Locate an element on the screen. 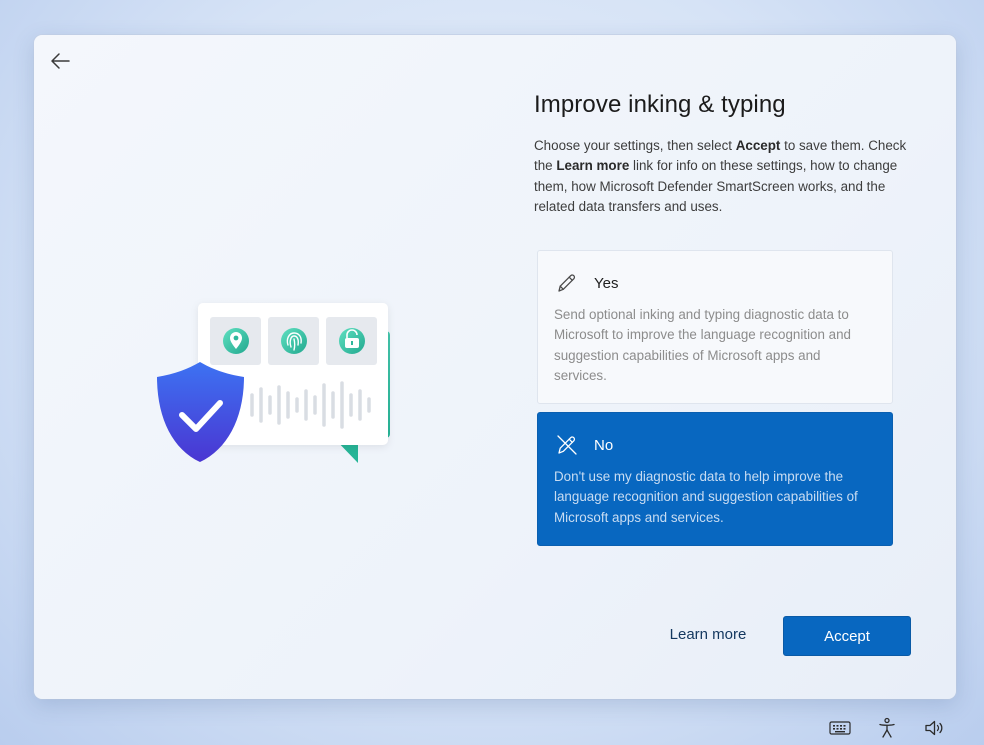 The image size is (984, 745). option-yes-label: Yes is located at coordinates (606, 283).